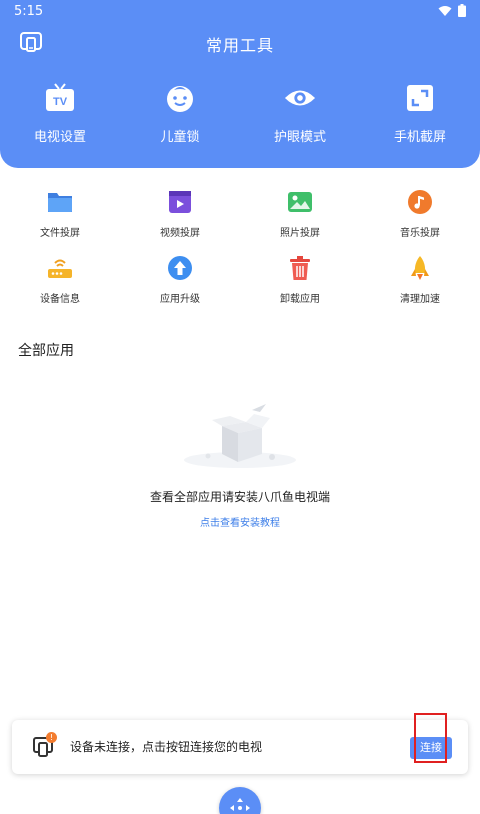 This screenshot has height=814, width=480. What do you see at coordinates (46, 351) in the screenshot?
I see `all-apps-title: 全部应用` at bounding box center [46, 351].